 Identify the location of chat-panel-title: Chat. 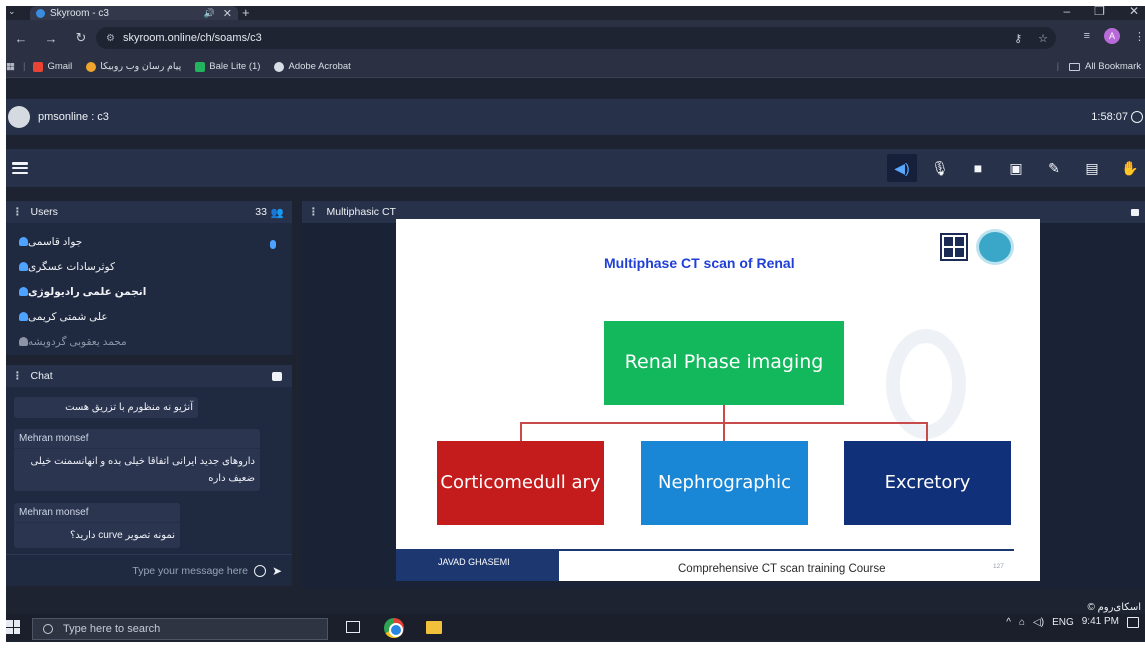
(41, 376).